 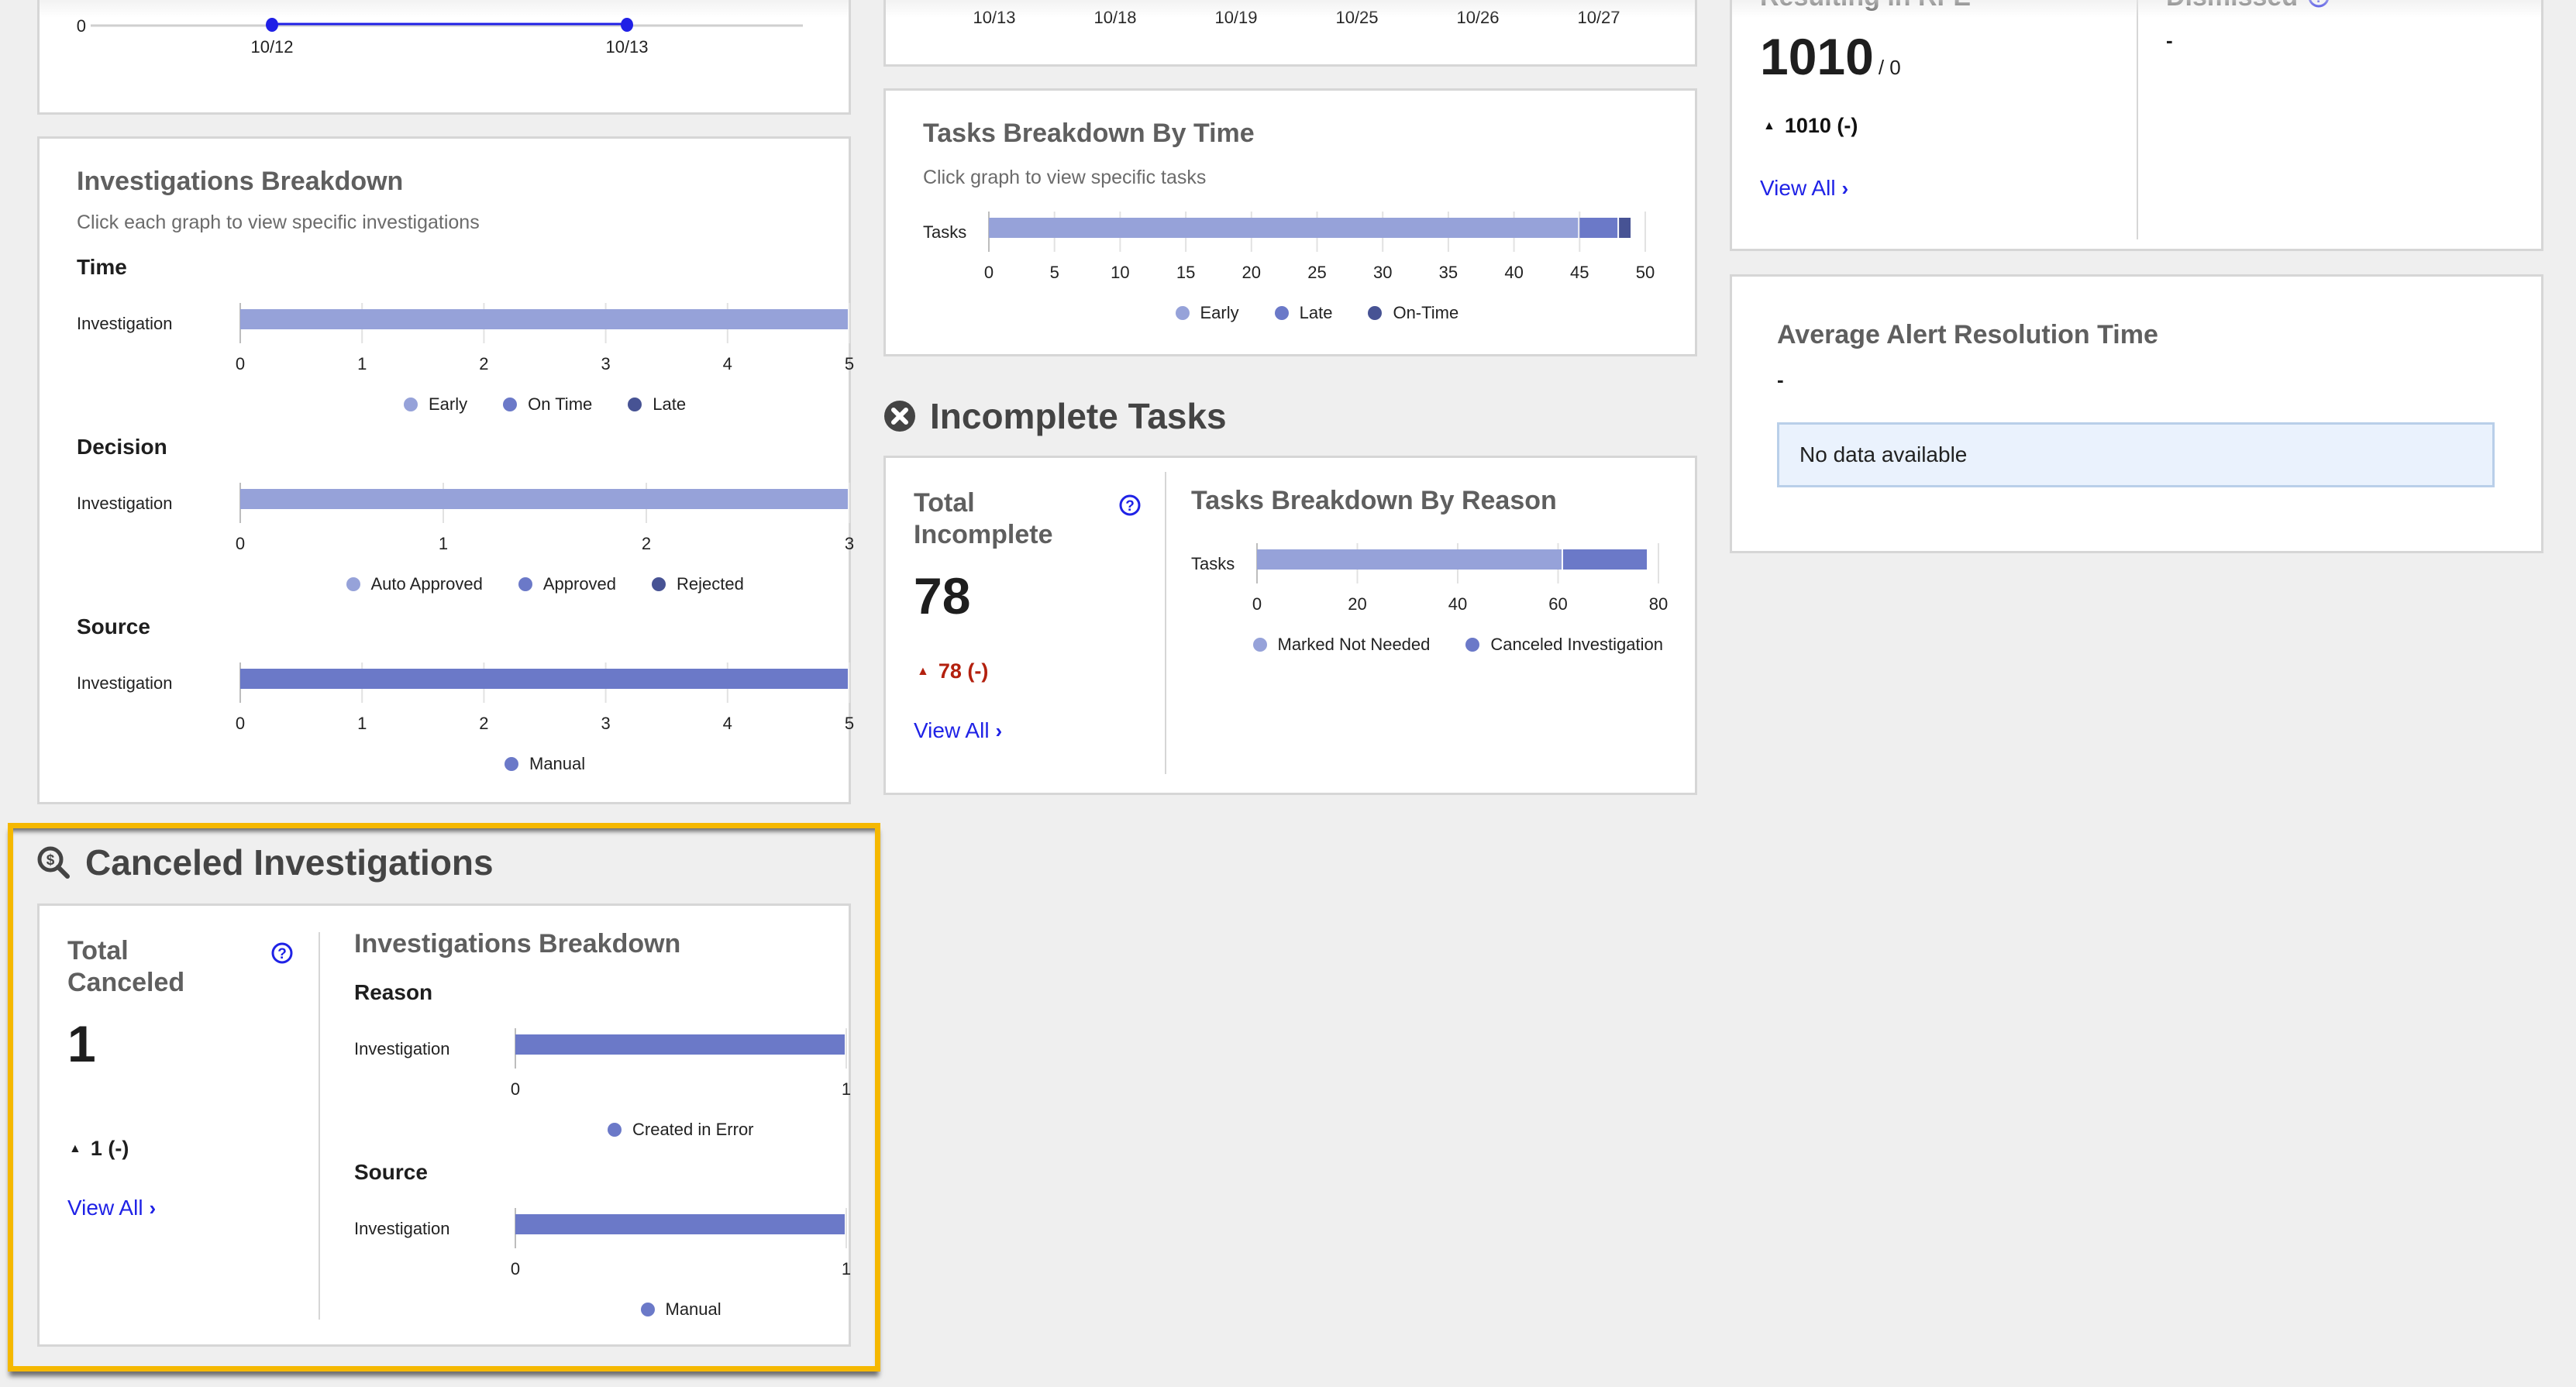 I want to click on x-tick-label: 10, so click(x=1120, y=272).